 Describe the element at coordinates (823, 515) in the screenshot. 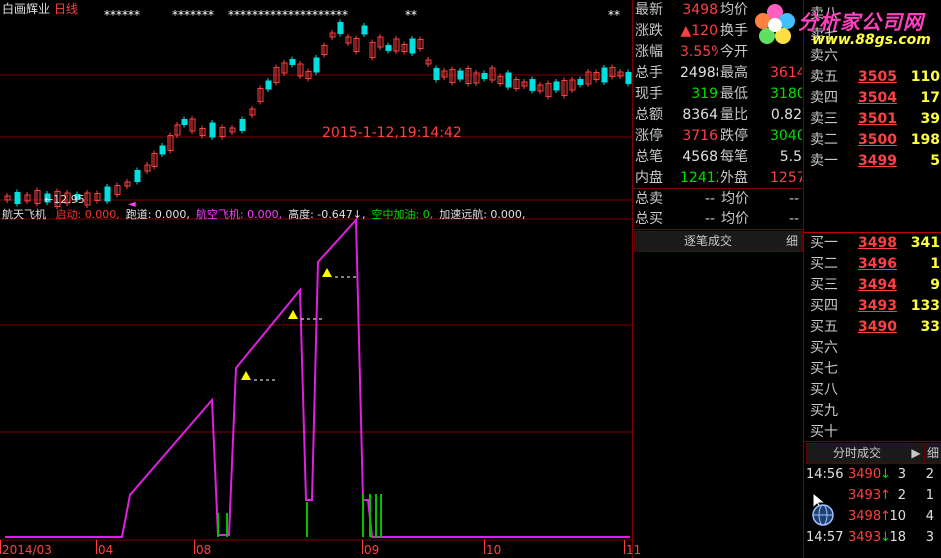

I see `globe-icon` at that location.